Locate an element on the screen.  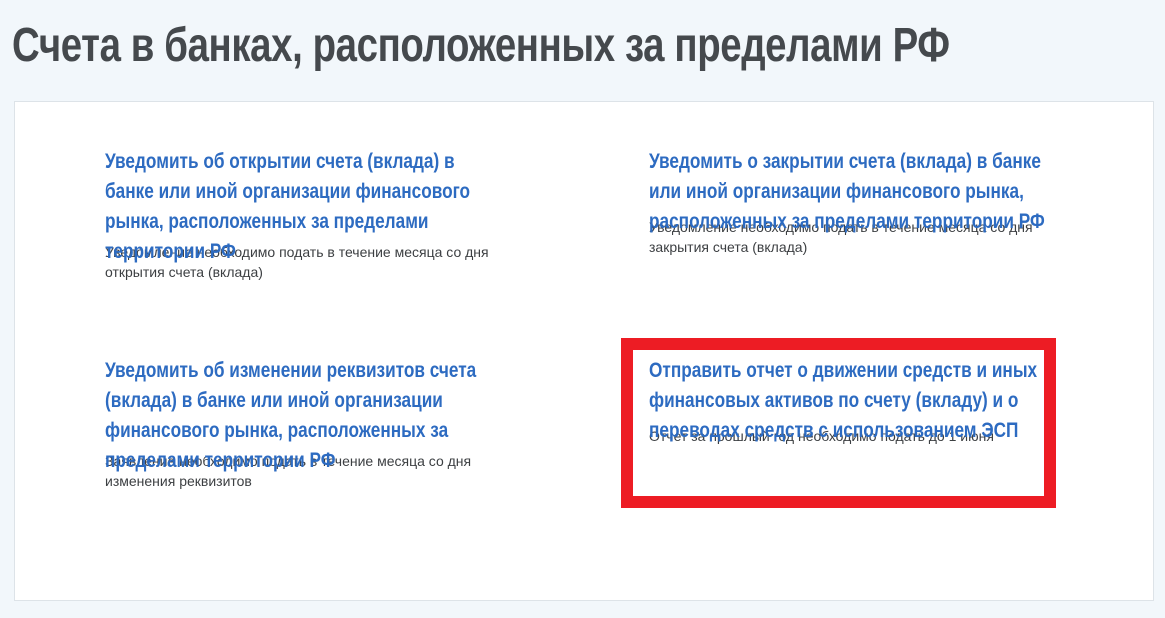
link-text-line: банке или иной организации финансового is located at coordinates (287, 192).